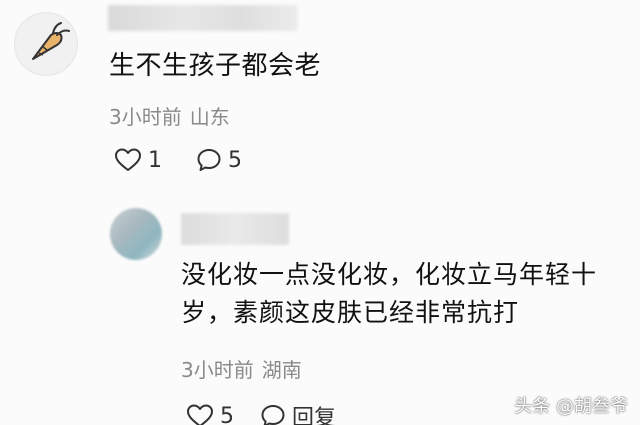 This screenshot has width=640, height=425. I want to click on reply-location: 湖南, so click(281, 370).